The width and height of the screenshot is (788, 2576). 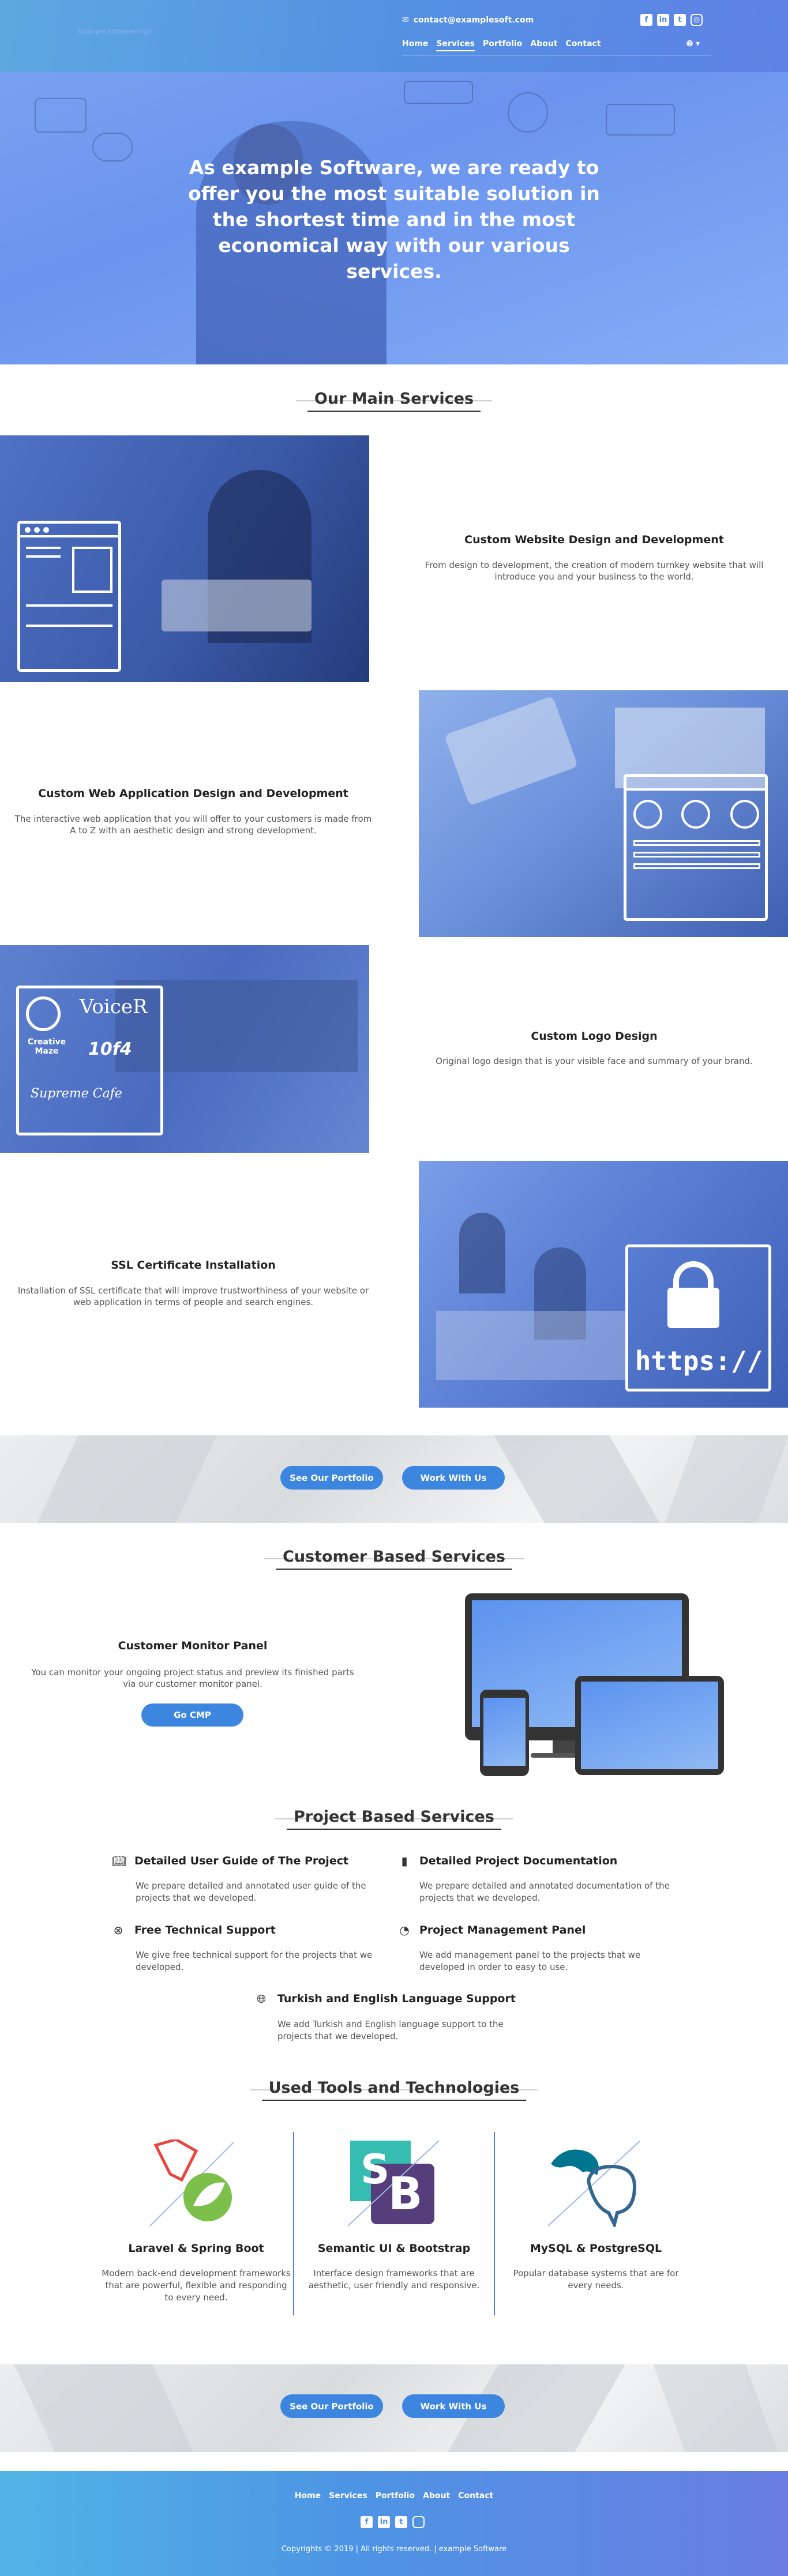 What do you see at coordinates (404, 1930) in the screenshot?
I see `dashboard-icon: ◔` at bounding box center [404, 1930].